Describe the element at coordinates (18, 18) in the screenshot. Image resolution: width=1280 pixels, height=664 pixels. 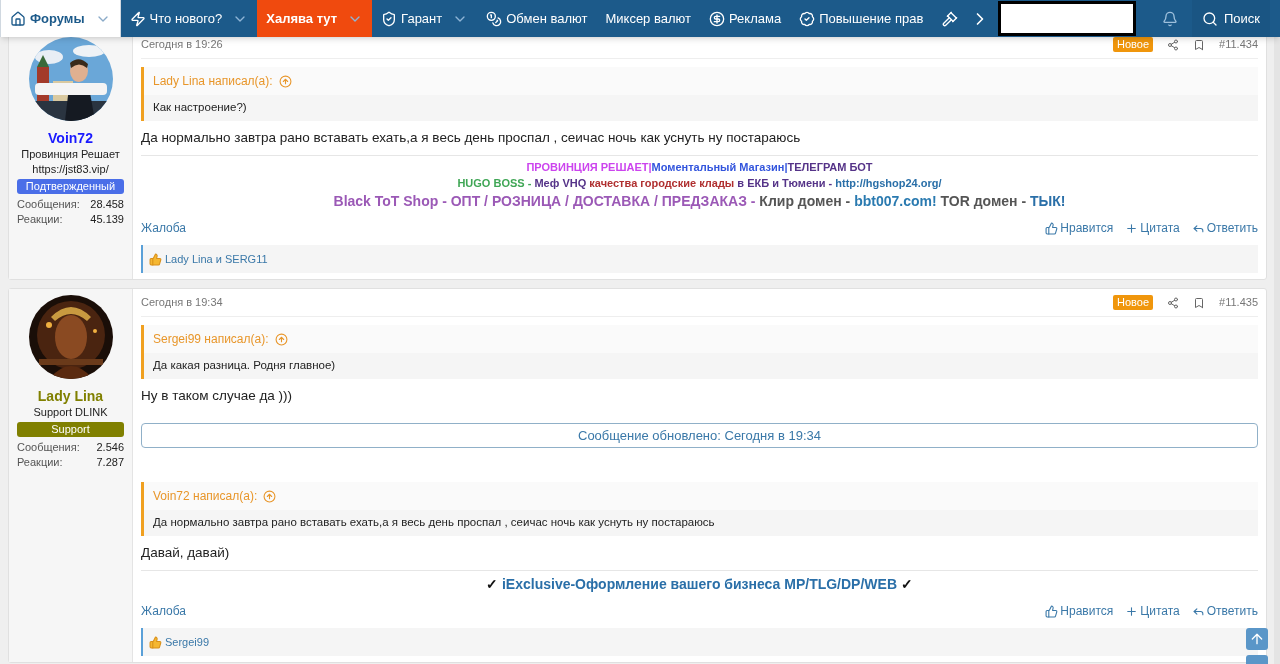
I see `home-icon` at that location.